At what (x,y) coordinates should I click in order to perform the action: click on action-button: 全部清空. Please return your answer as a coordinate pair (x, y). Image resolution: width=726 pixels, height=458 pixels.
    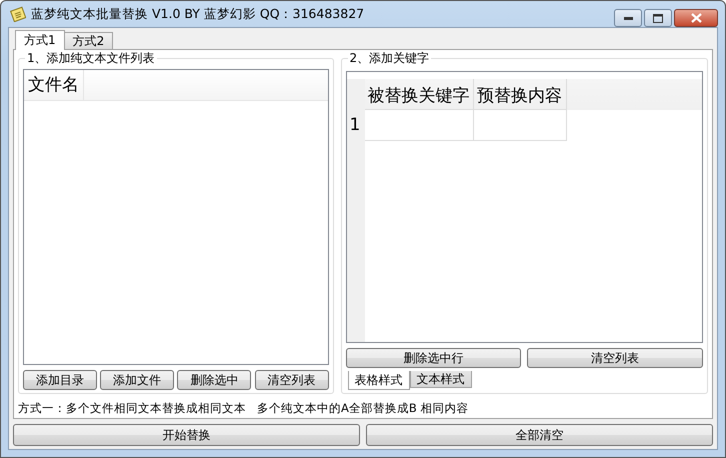
    Looking at the image, I should click on (539, 435).